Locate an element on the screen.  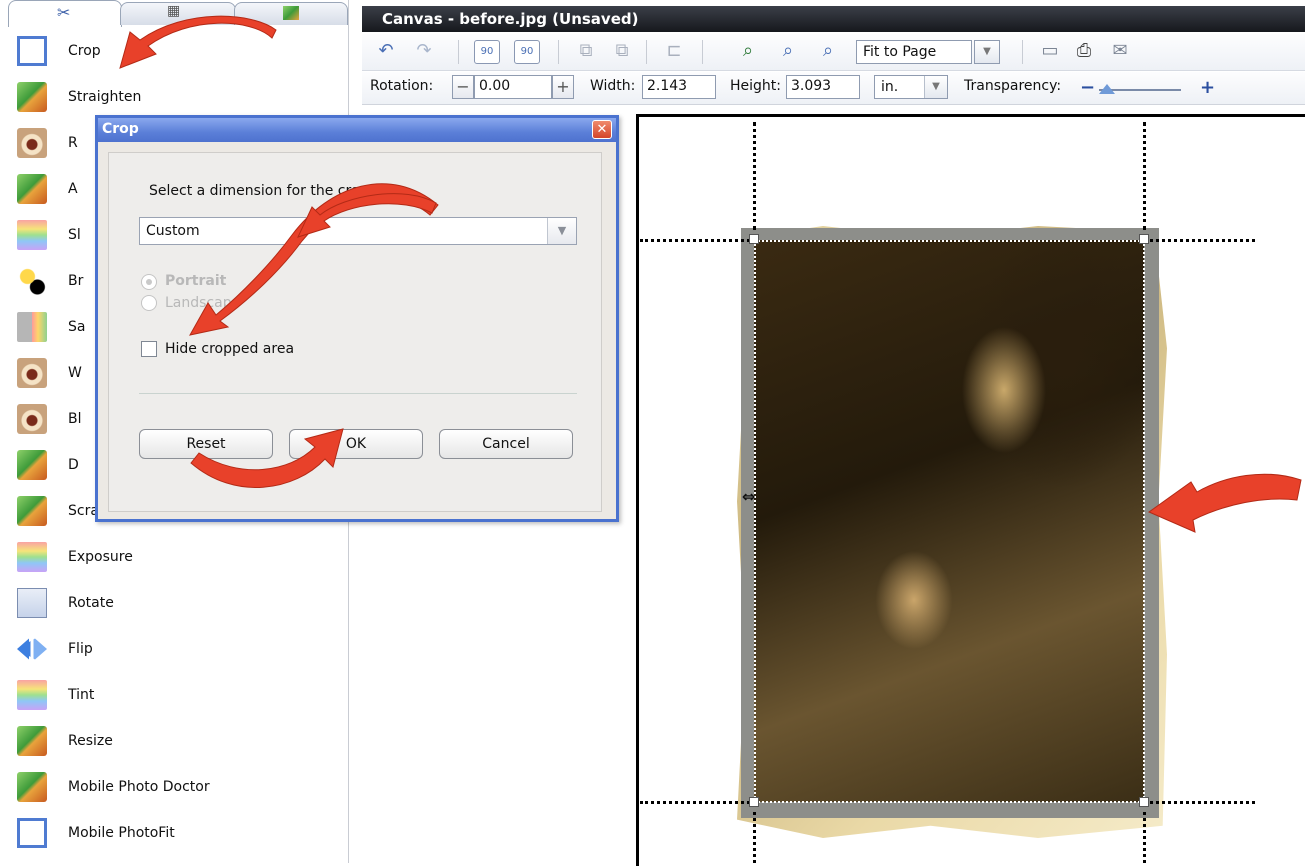
transparency-increase-icon: + is located at coordinates (1207, 87).